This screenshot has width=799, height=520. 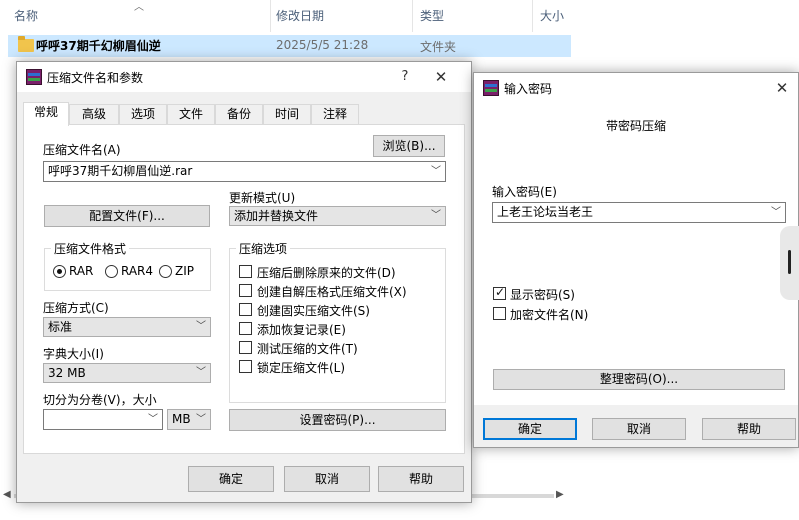 I want to click on update-mode-label: 更新模式(U), so click(x=262, y=198).